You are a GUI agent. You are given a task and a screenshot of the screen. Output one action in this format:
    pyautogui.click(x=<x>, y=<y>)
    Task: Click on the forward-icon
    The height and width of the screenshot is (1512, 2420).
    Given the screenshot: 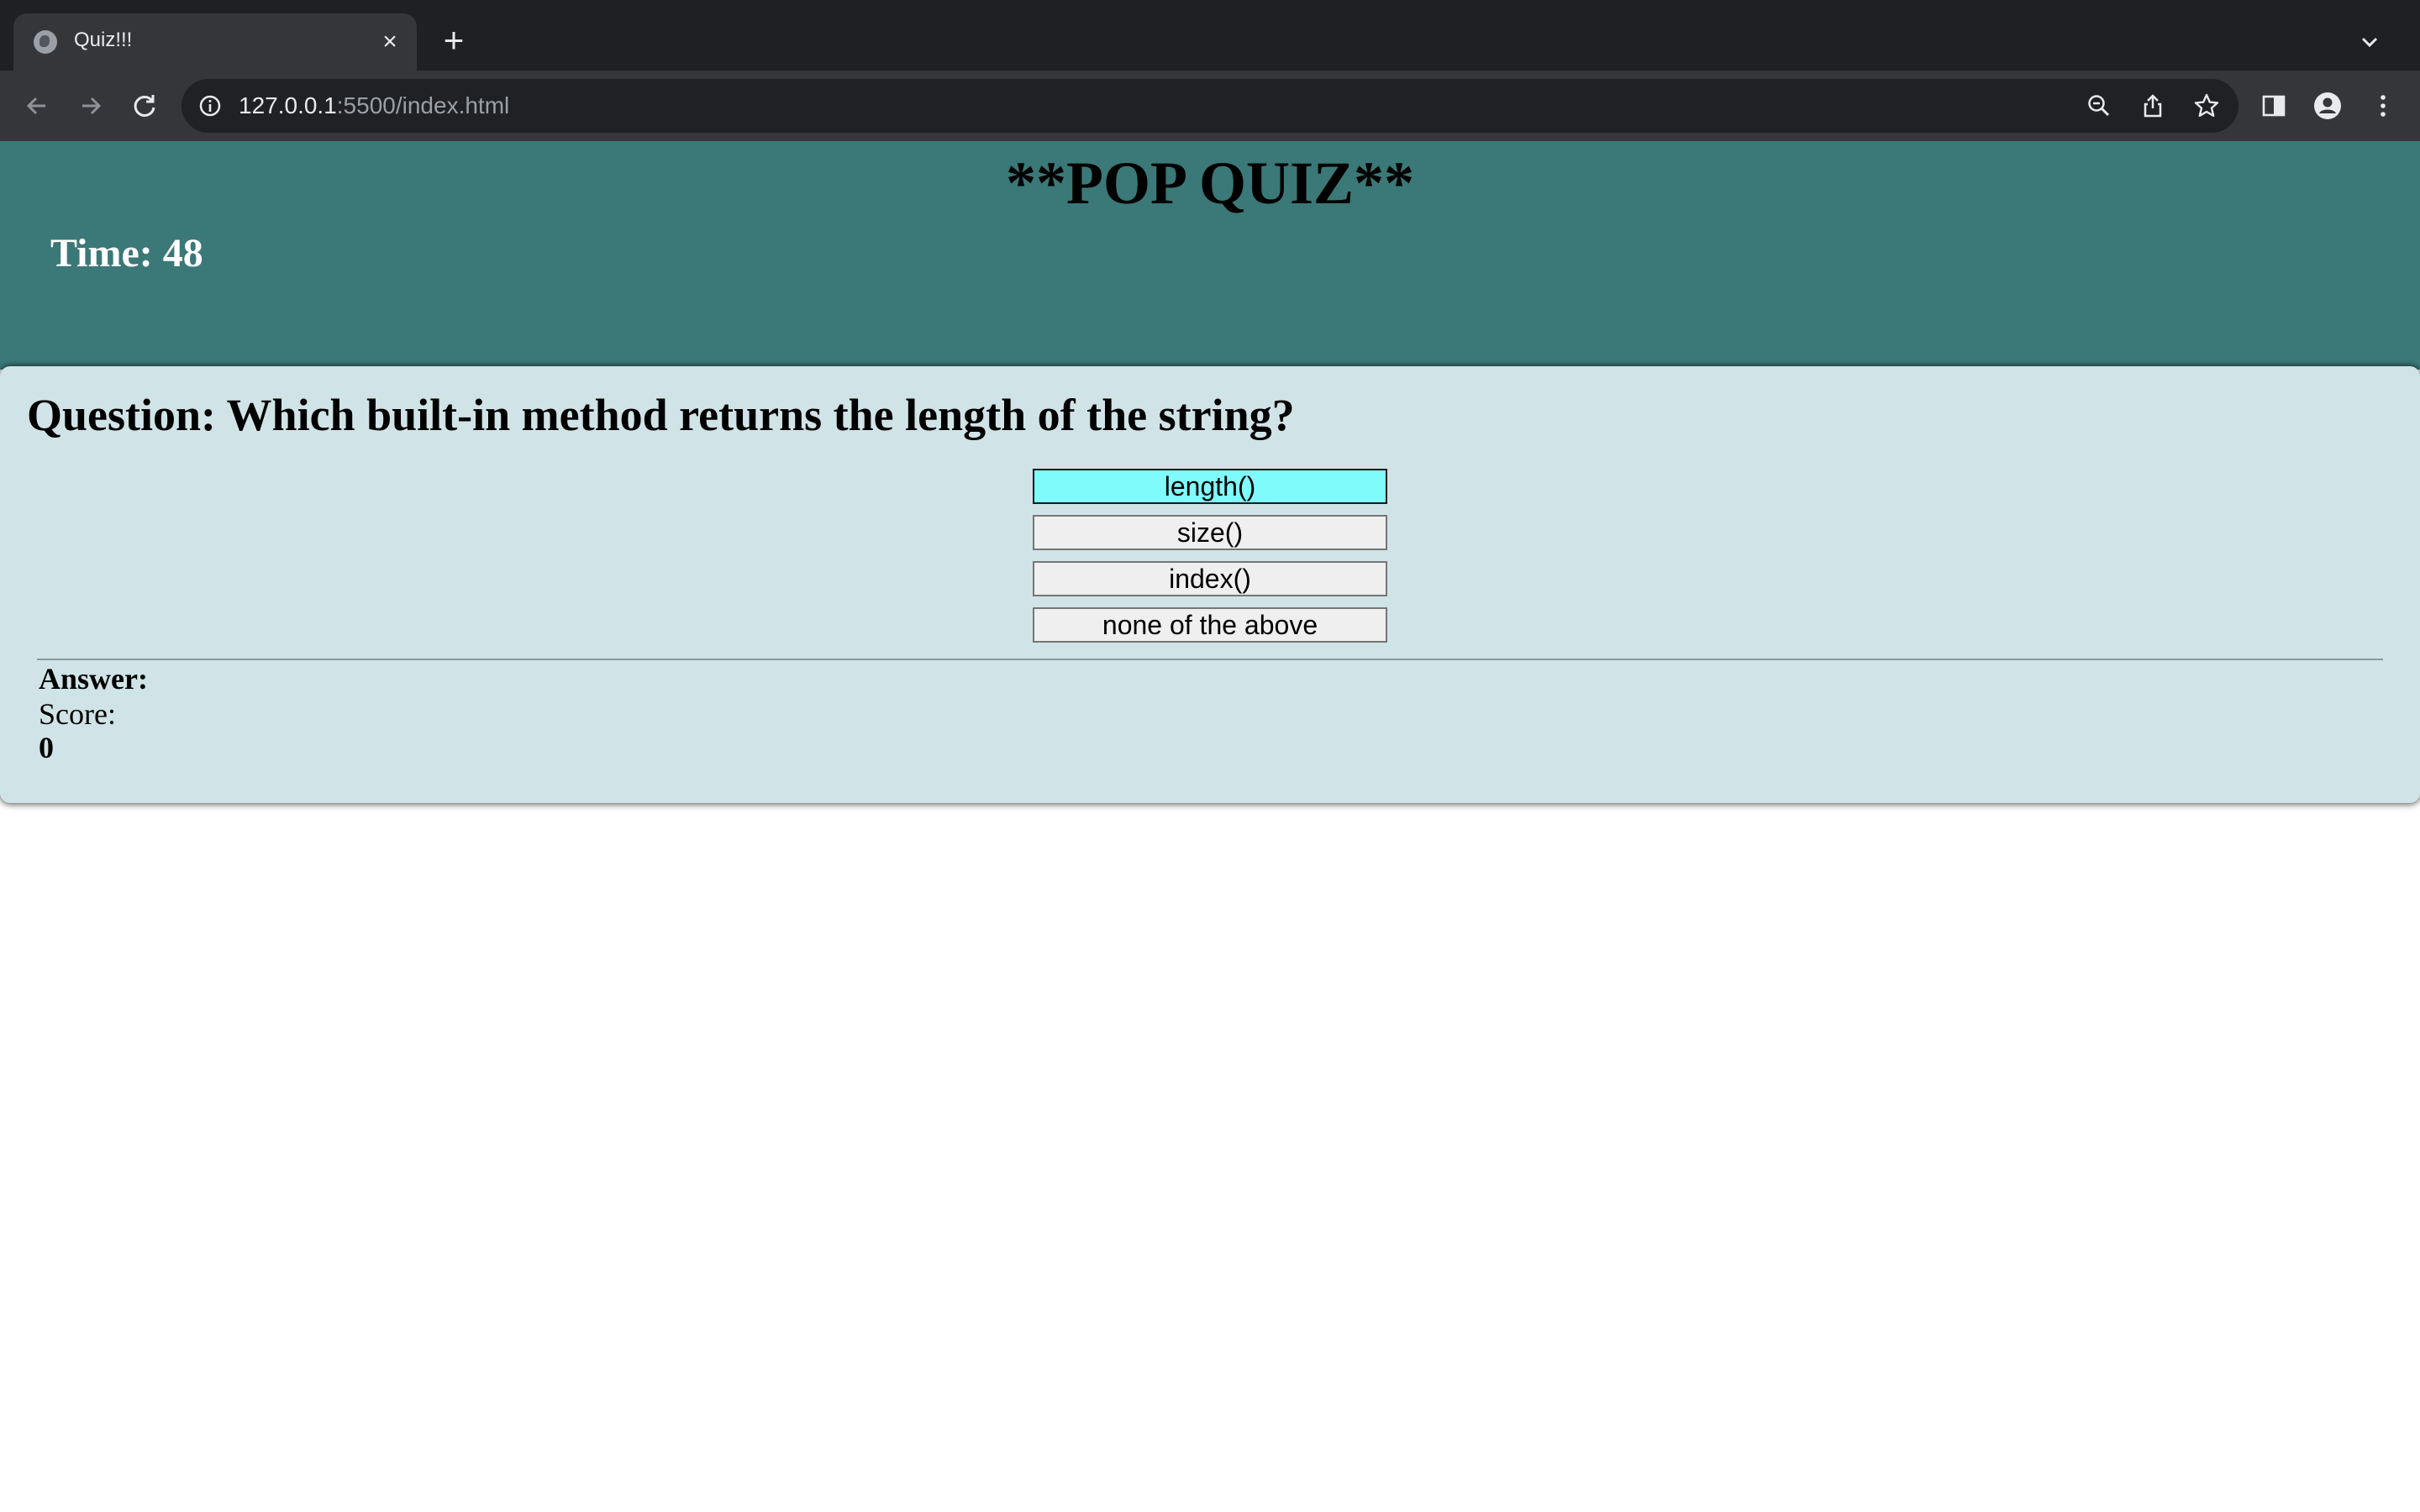 What is the action you would take?
    pyautogui.click(x=90, y=105)
    